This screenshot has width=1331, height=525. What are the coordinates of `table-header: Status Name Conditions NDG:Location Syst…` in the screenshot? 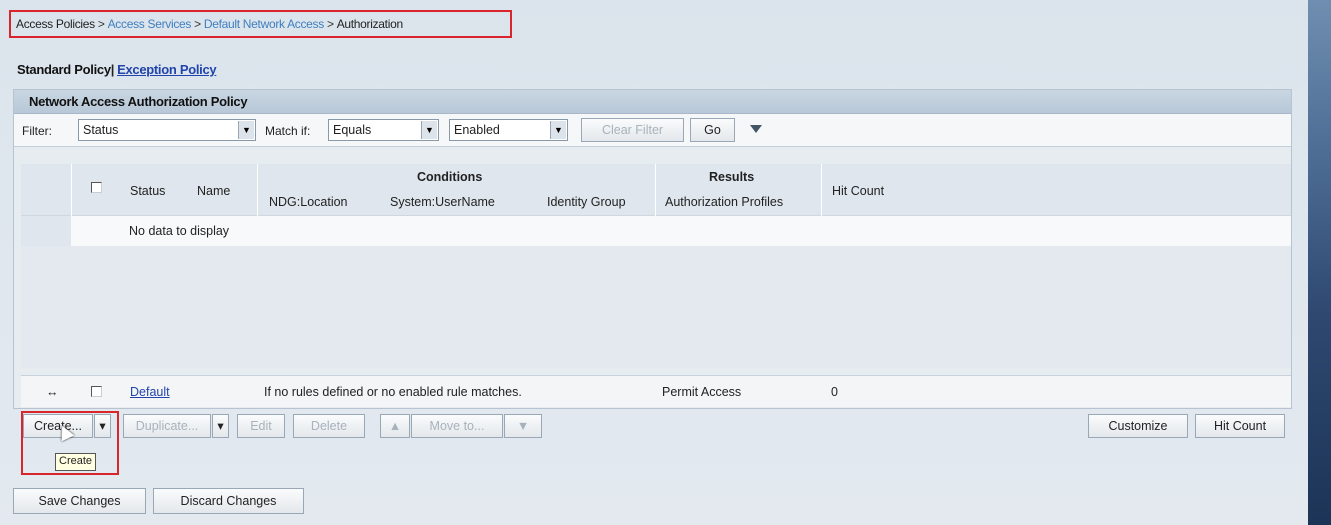 It's located at (656, 190).